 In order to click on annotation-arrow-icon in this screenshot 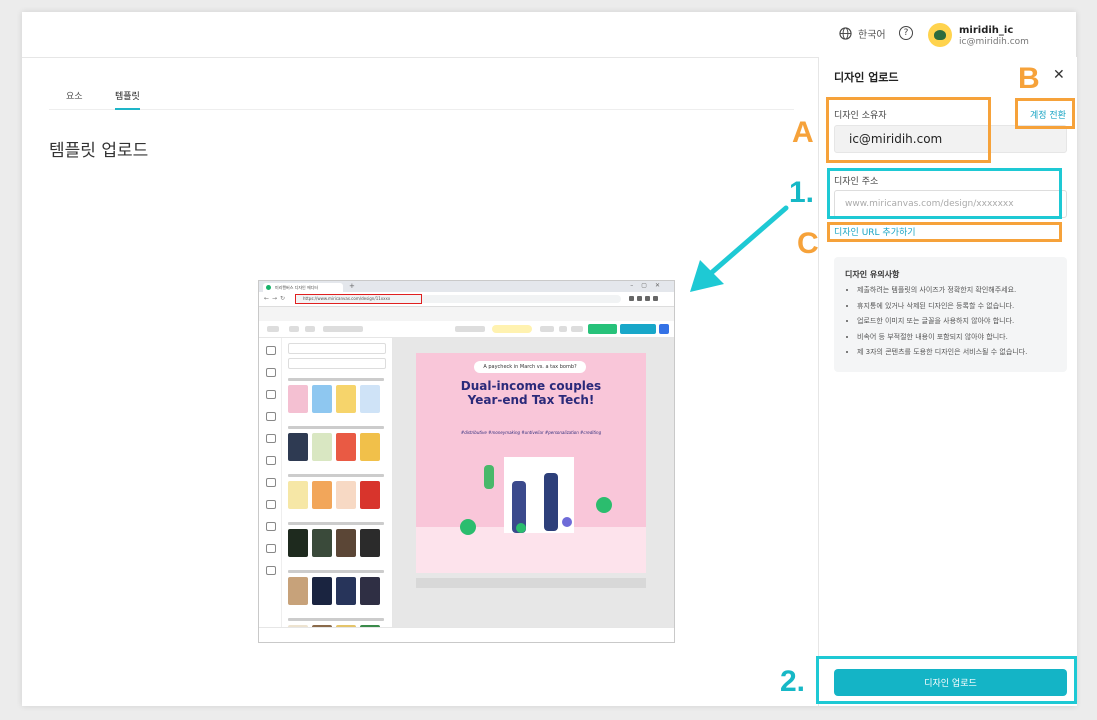, I will do `click(739, 248)`.